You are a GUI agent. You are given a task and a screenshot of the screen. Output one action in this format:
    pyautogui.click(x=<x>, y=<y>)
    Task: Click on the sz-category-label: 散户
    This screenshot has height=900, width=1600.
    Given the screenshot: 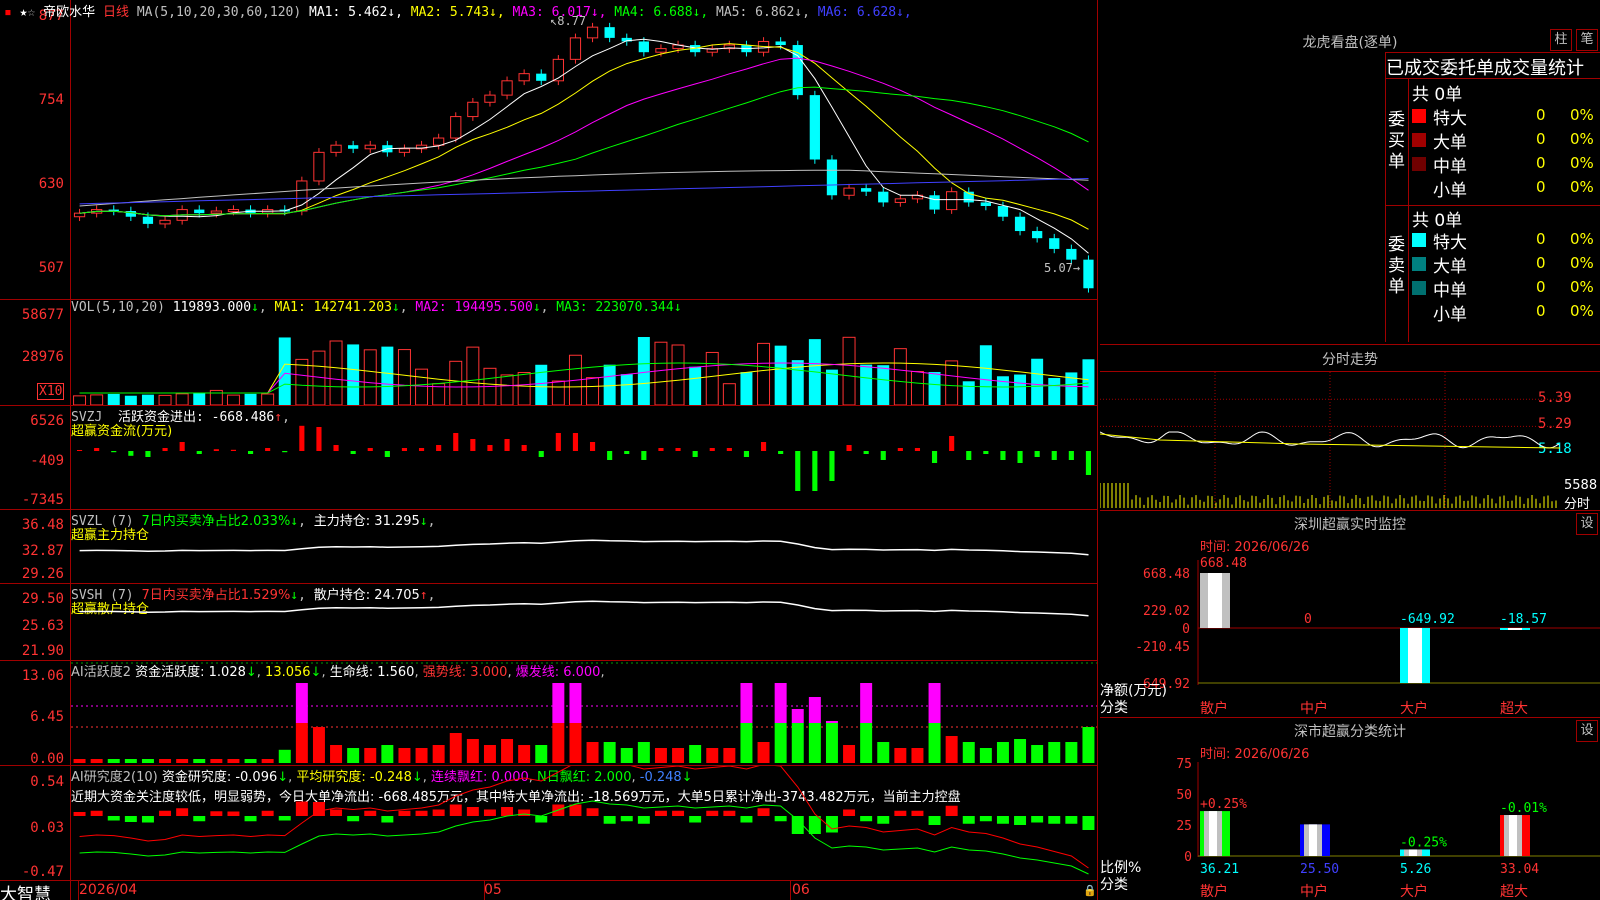 What is the action you would take?
    pyautogui.click(x=1214, y=708)
    